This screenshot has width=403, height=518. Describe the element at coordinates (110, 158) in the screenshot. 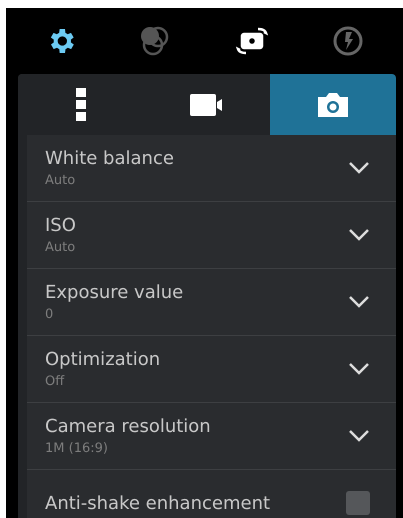

I see `setting-title: White balance` at that location.